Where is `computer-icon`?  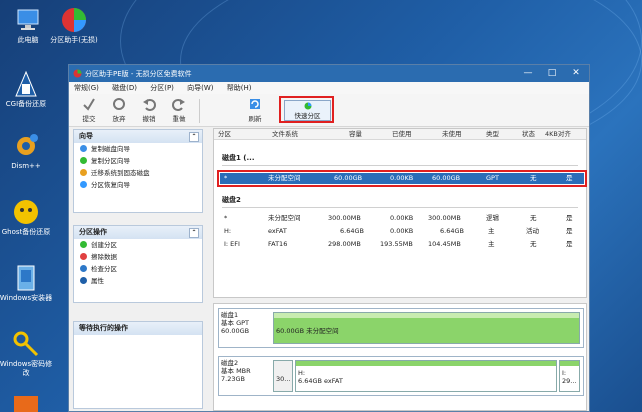 computer-icon is located at coordinates (28, 20).